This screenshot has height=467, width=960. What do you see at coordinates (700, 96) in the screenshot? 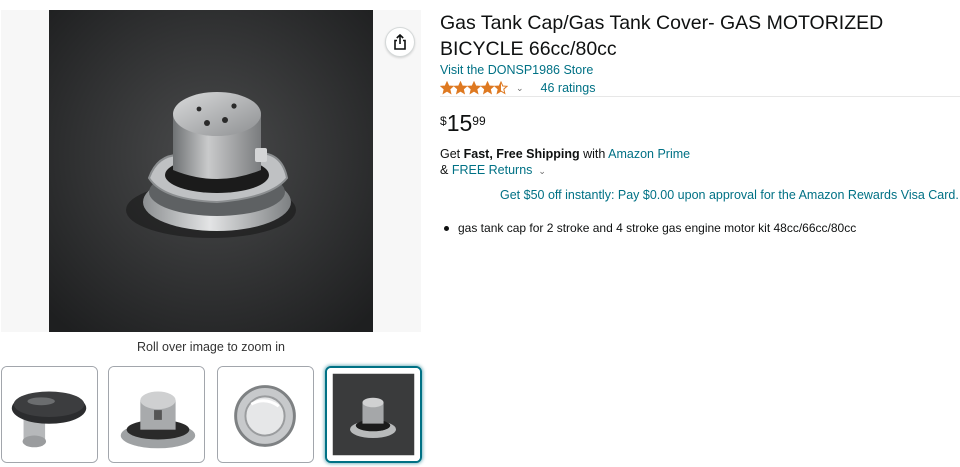
I see `divider` at bounding box center [700, 96].